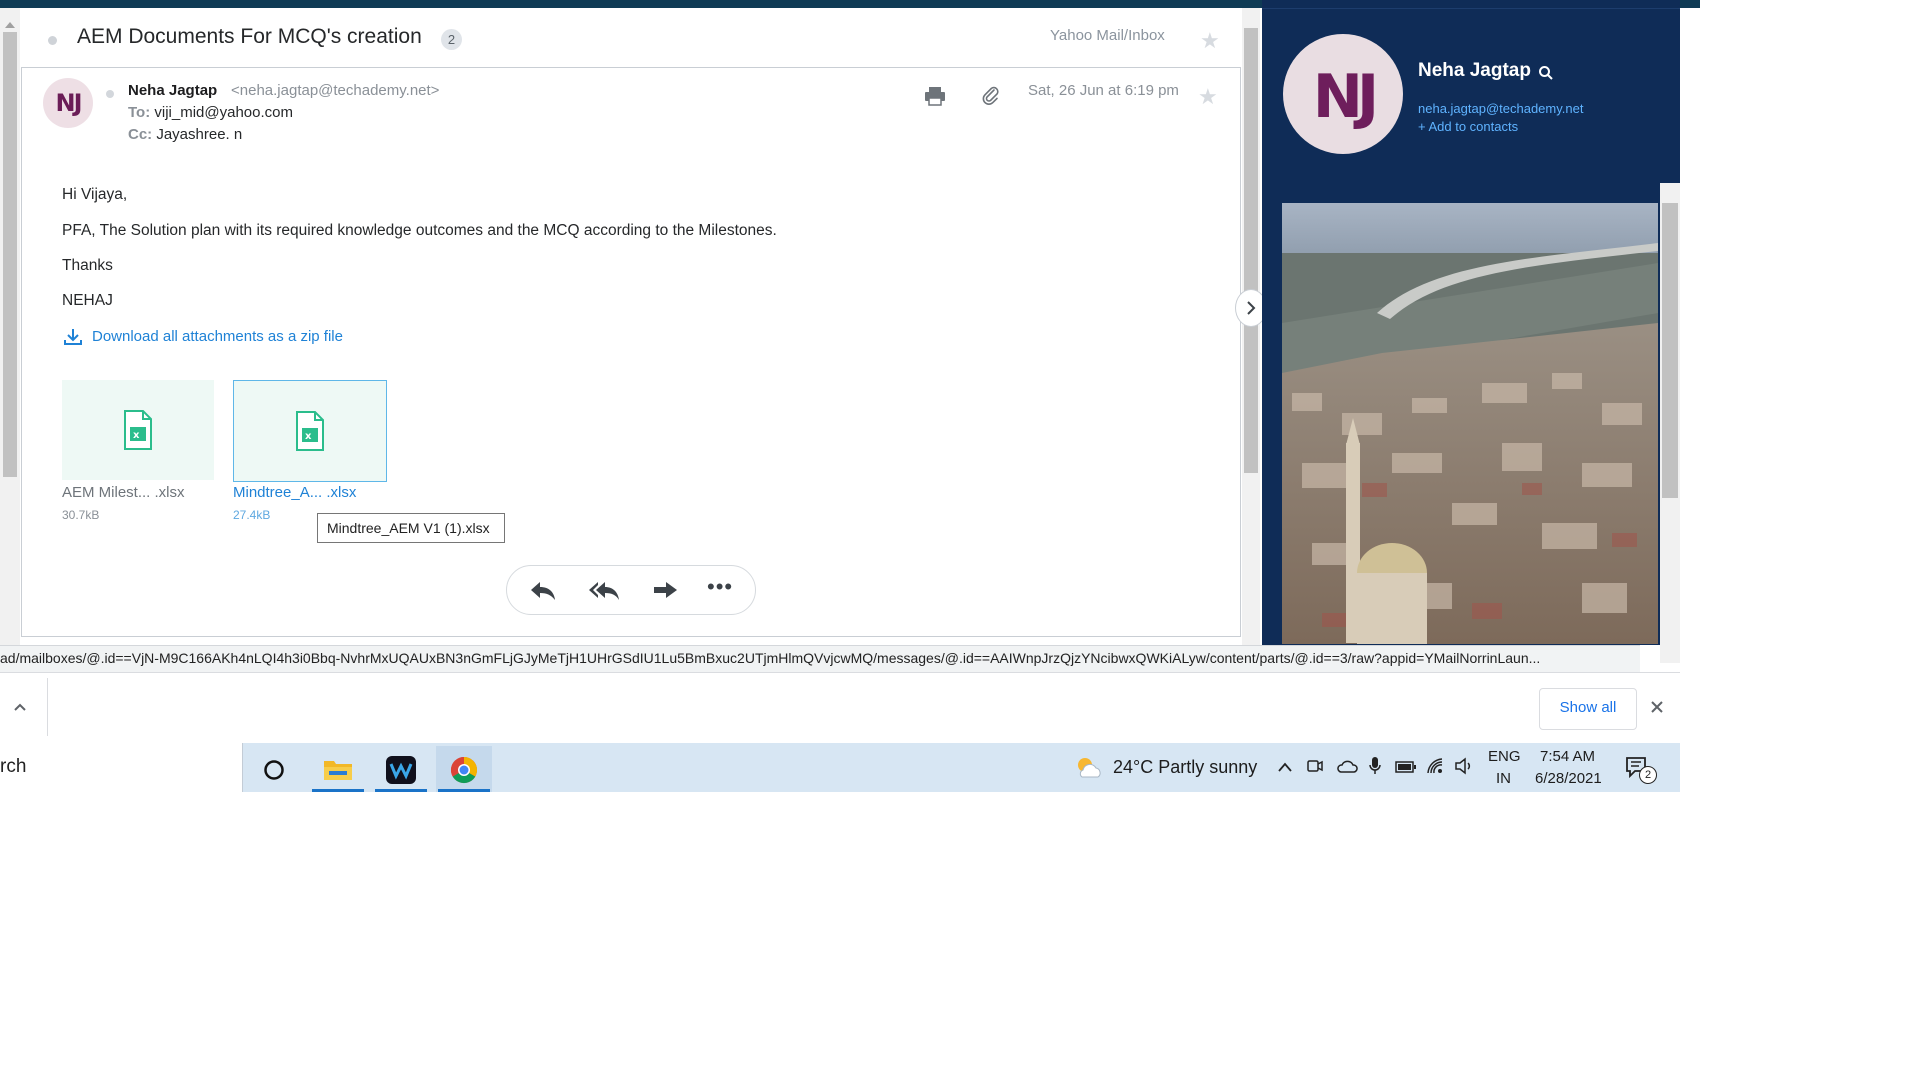  I want to click on body-greeting: Hi Vijaya,, so click(95, 194).